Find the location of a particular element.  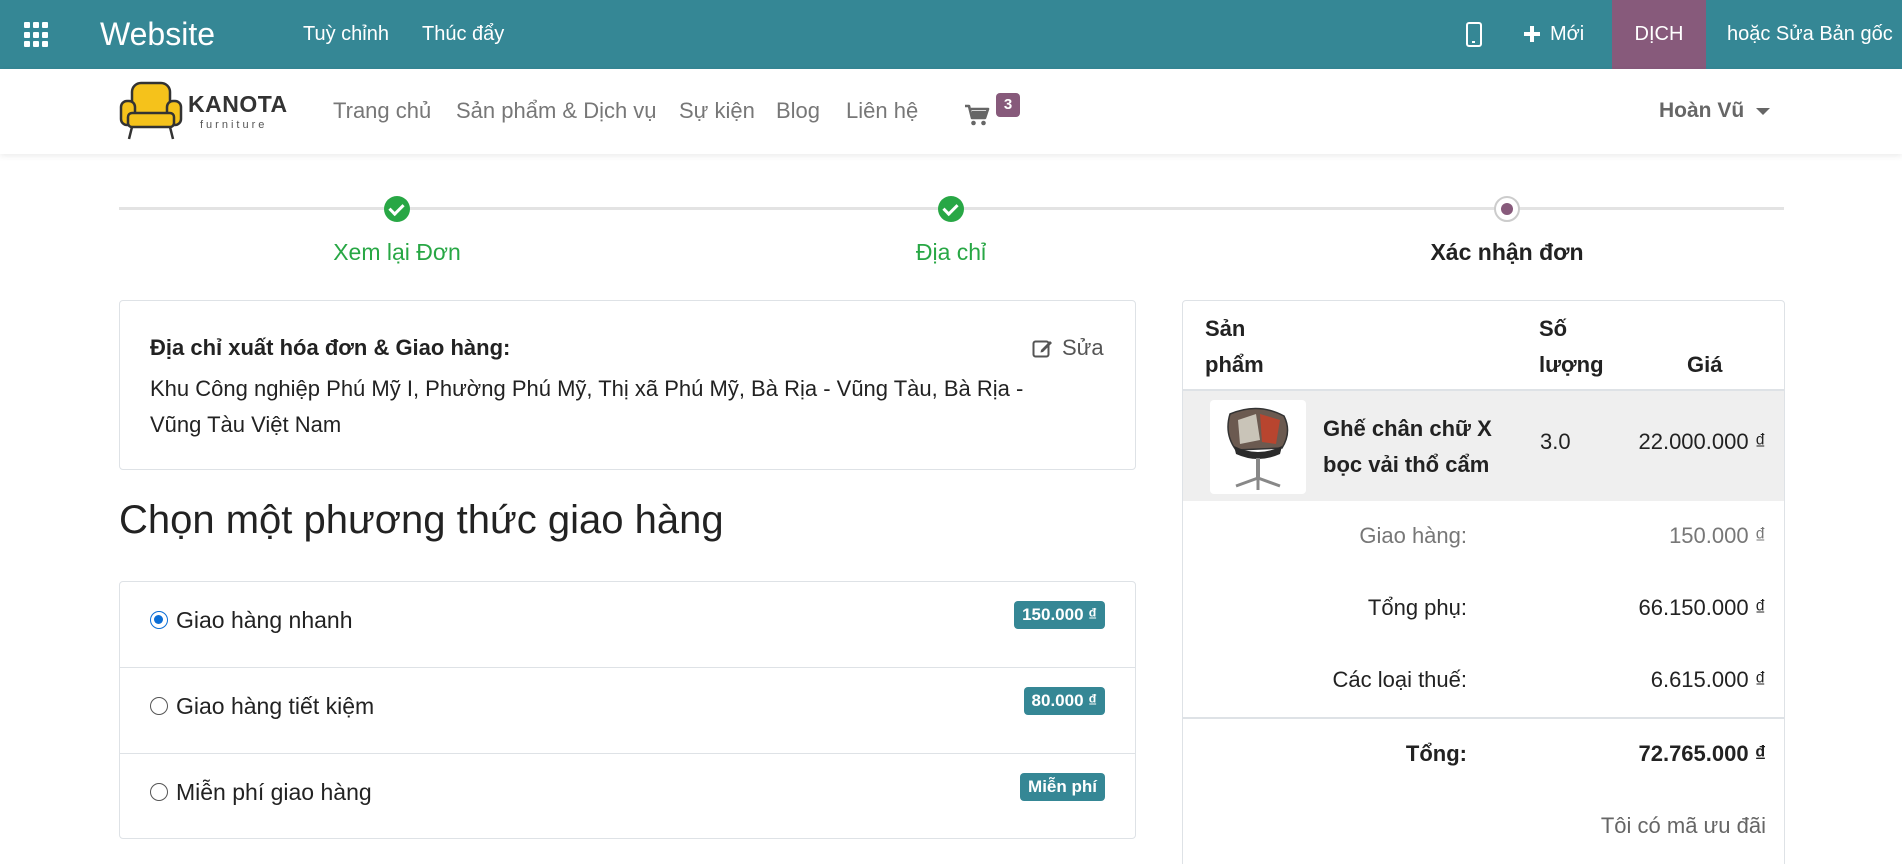

translate-button: DỊCH is located at coordinates (1659, 34).